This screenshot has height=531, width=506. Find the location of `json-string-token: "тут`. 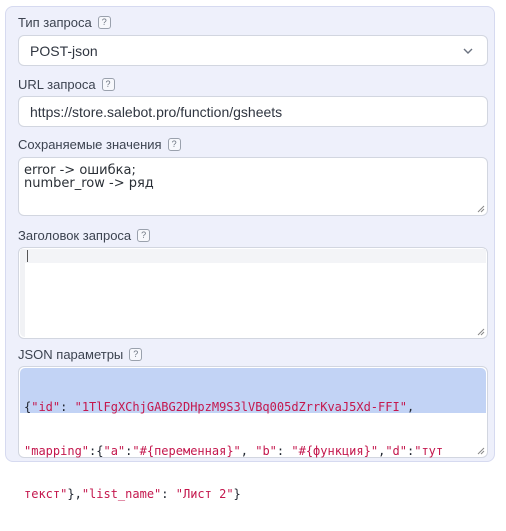

json-string-token: "тут is located at coordinates (429, 450).